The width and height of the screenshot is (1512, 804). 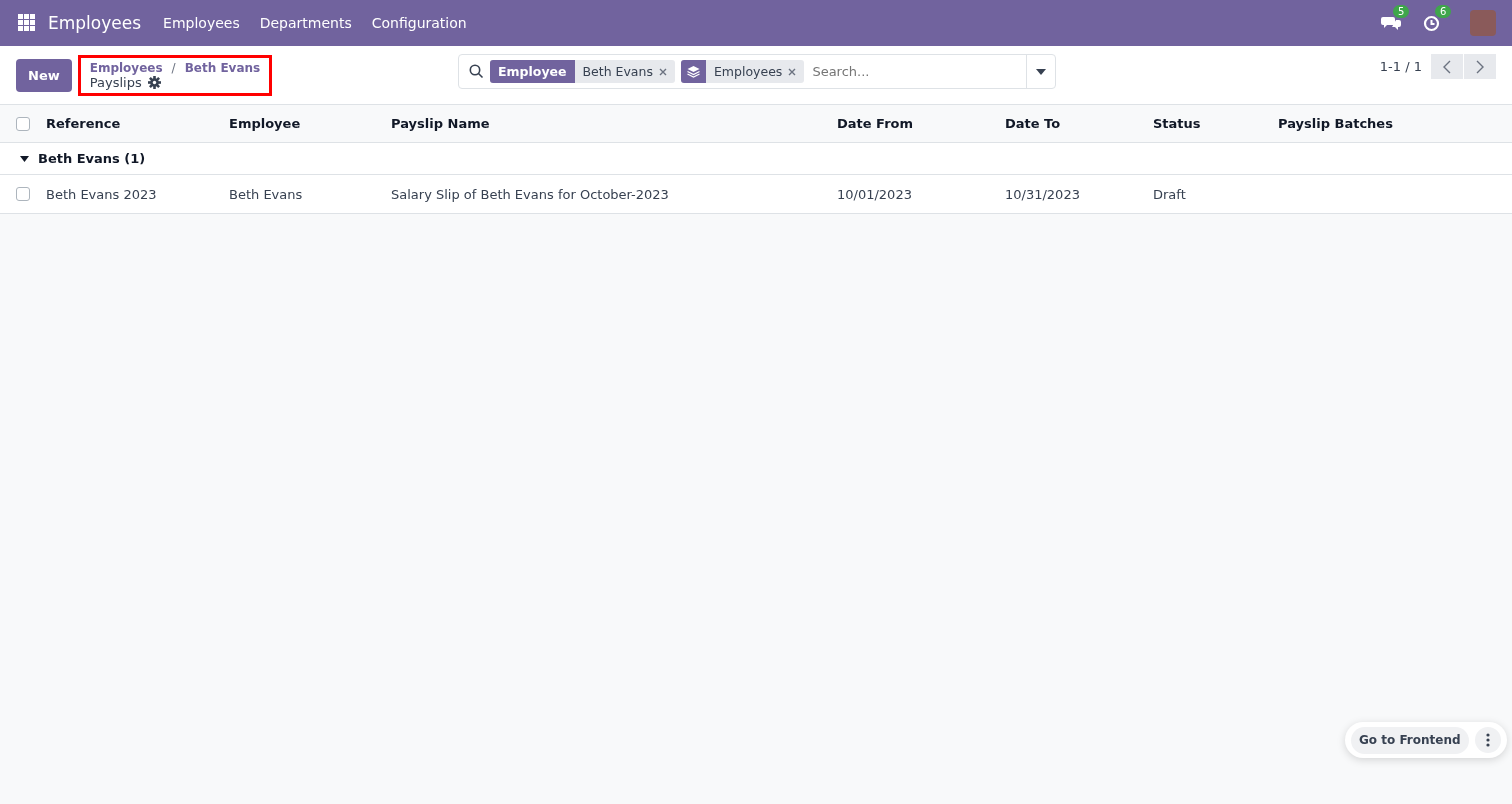 I want to click on menu-item: Employees, so click(x=201, y=23).